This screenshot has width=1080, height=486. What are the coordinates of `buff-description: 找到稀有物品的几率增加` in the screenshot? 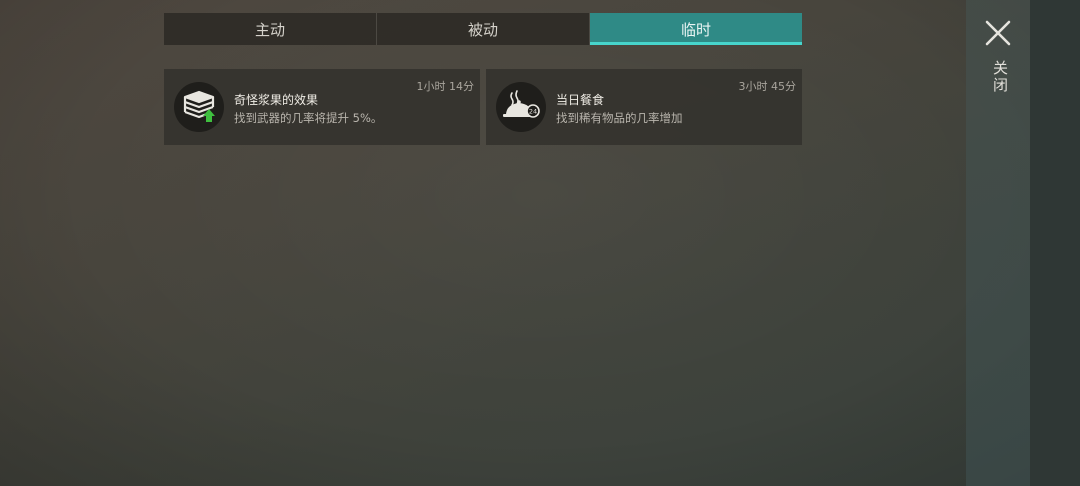 It's located at (619, 118).